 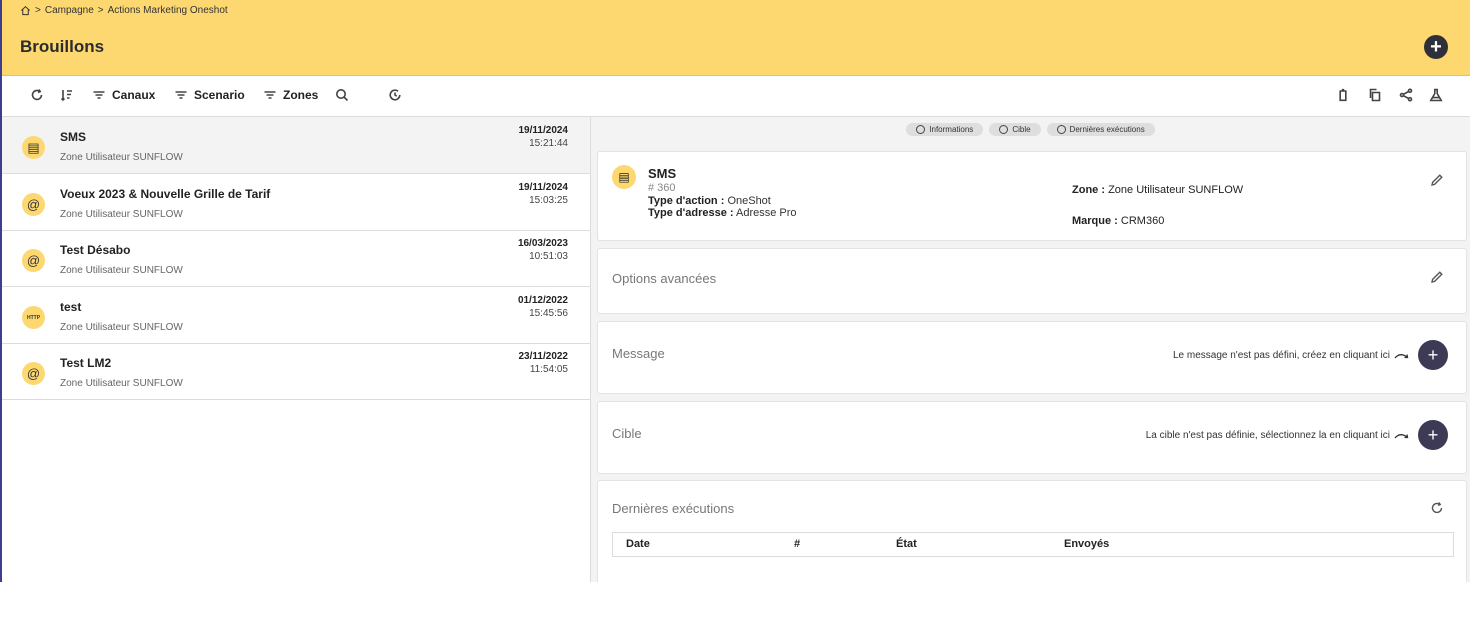 I want to click on breadcrumb: > Campagne > Actions Marketing Oneshot, so click(x=124, y=10).